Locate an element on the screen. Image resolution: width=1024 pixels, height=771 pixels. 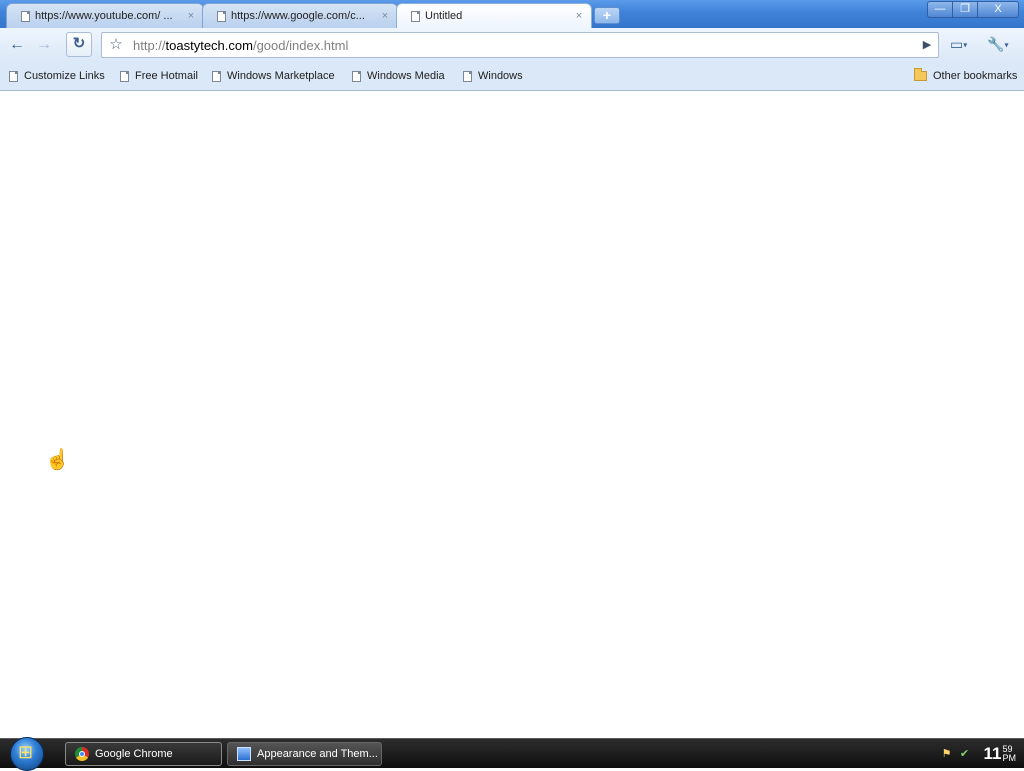
safely-remove-icon: ✔ is located at coordinates (965, 754).